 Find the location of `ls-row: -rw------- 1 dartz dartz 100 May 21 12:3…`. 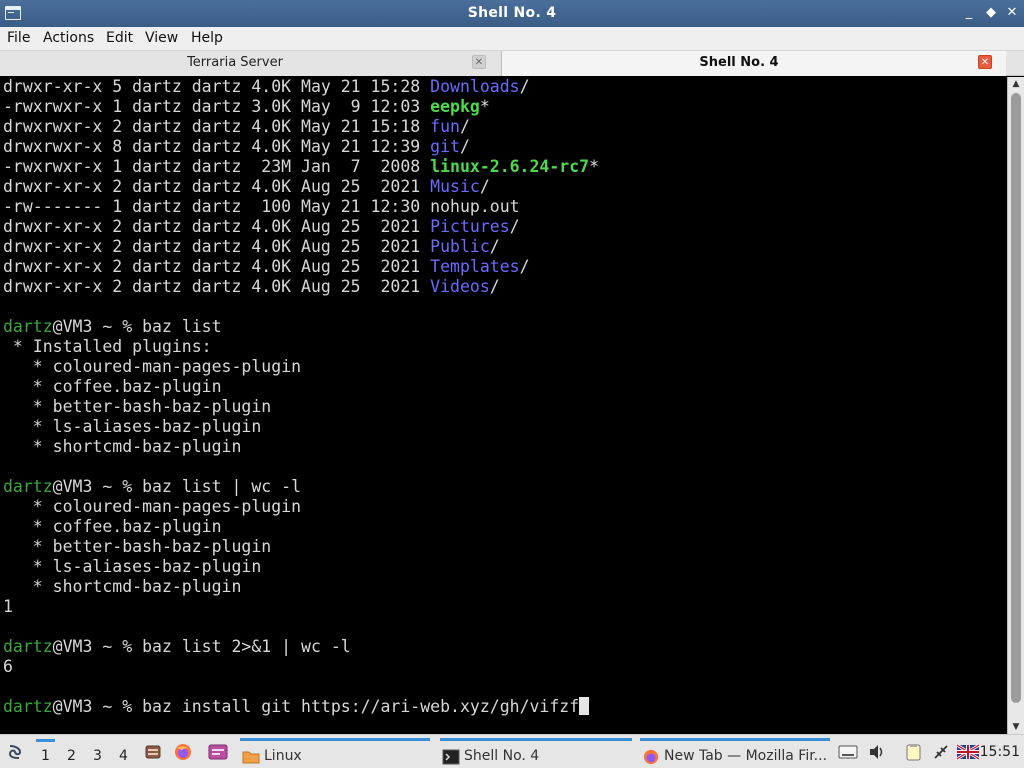

ls-row: -rw------- 1 dartz dartz 100 May 21 12:3… is located at coordinates (261, 206).